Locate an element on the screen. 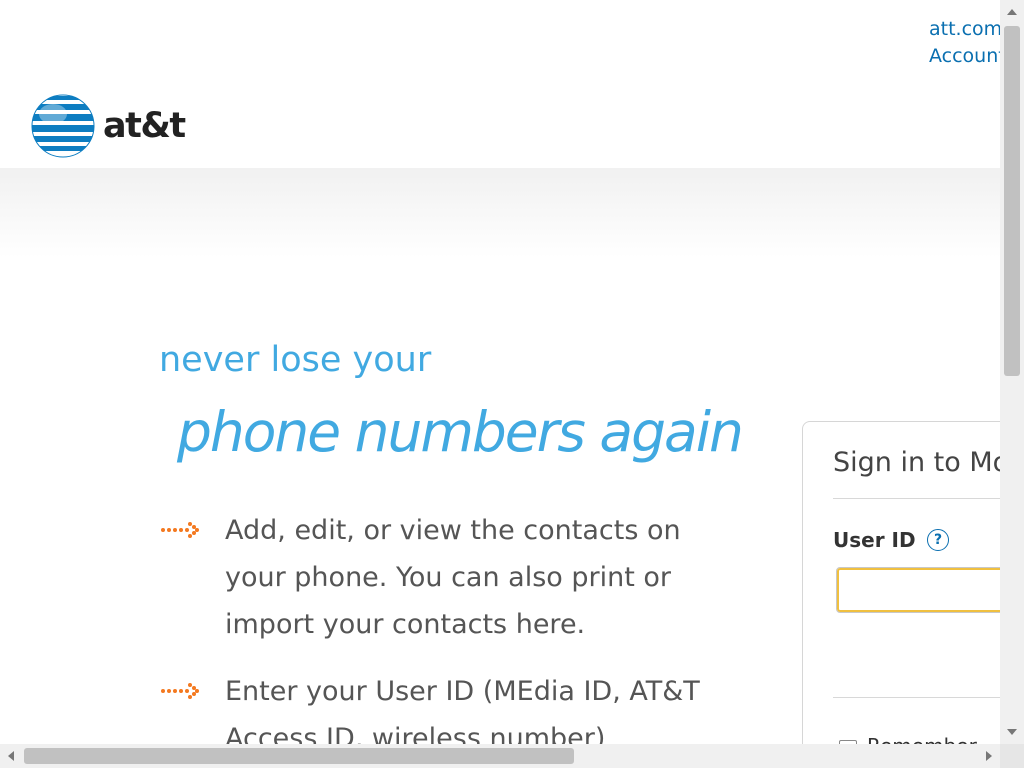 This screenshot has height=768, width=1024. scroll-up-icon is located at coordinates (1012, 12).